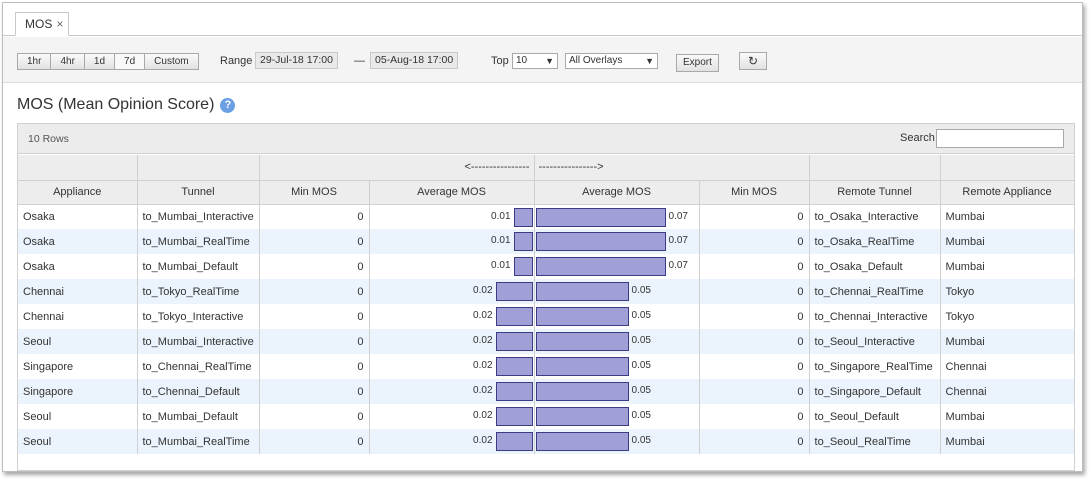 This screenshot has width=1091, height=479. Describe the element at coordinates (198, 216) in the screenshot. I see `cell-tunnel: to_Mumbai_Interactive` at that location.